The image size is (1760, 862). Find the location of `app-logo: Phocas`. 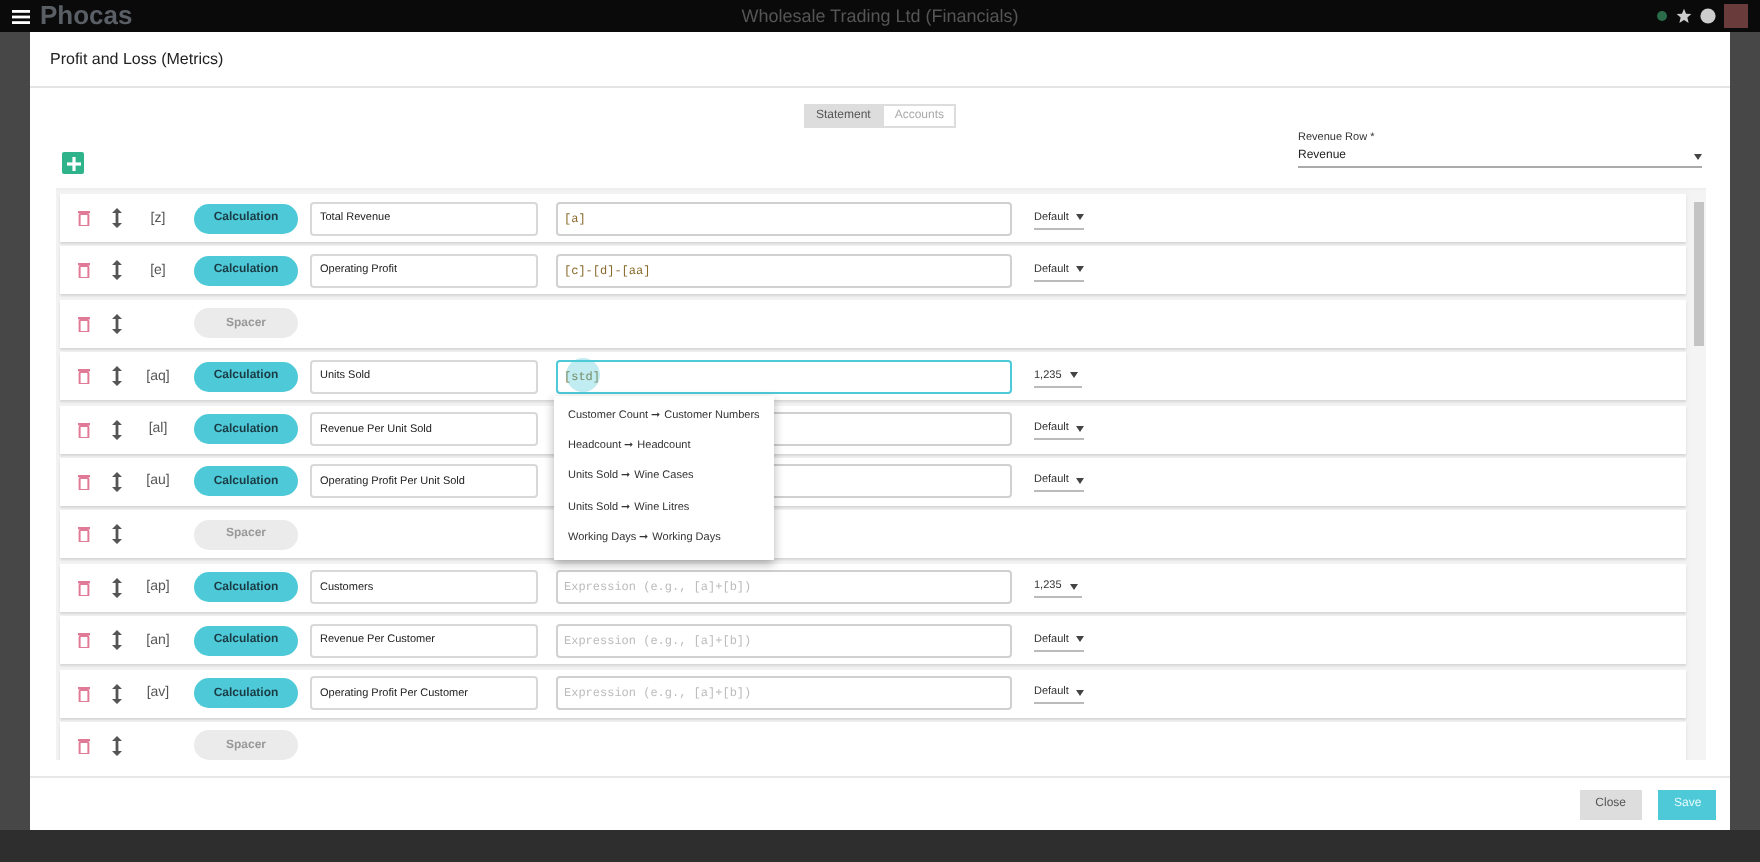

app-logo: Phocas is located at coordinates (86, 16).